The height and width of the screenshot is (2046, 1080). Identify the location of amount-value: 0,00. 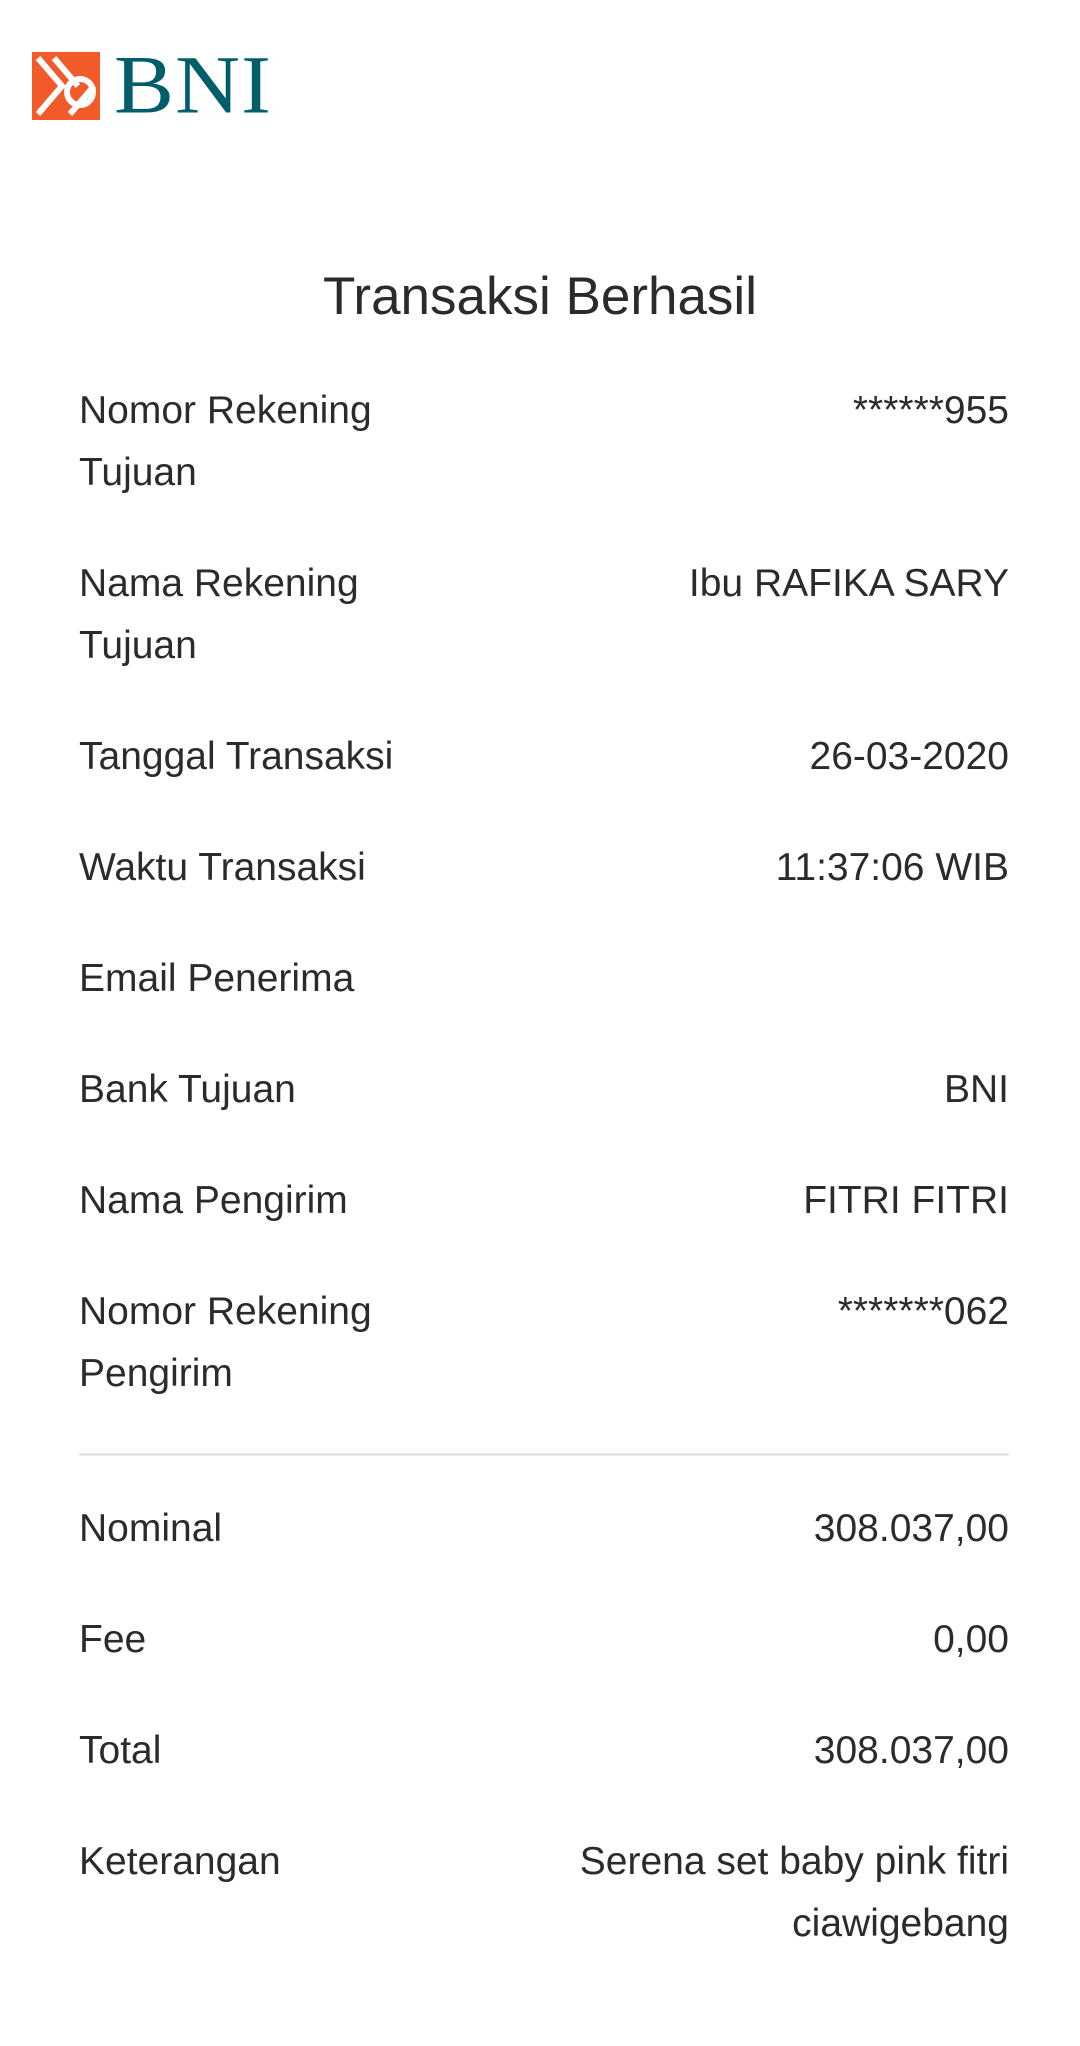
(971, 1639).